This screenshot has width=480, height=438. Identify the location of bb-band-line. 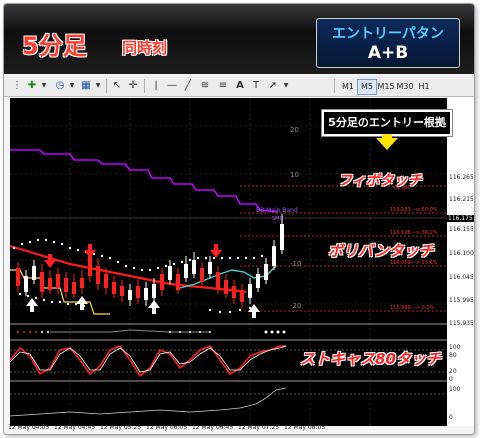
(144, 181).